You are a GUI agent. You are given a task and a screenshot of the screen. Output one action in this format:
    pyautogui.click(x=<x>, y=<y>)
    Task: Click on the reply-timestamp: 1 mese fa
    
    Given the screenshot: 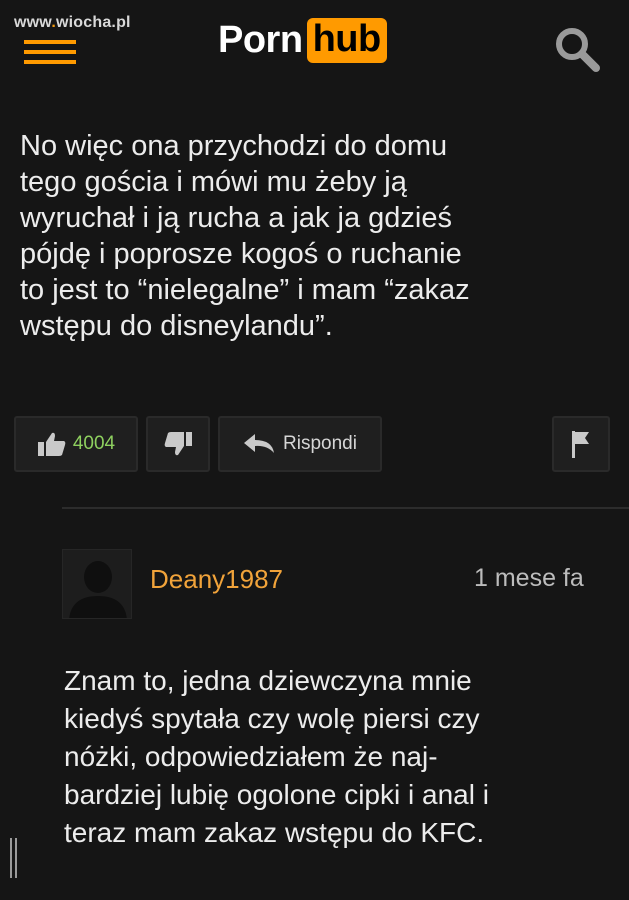 What is the action you would take?
    pyautogui.click(x=529, y=578)
    